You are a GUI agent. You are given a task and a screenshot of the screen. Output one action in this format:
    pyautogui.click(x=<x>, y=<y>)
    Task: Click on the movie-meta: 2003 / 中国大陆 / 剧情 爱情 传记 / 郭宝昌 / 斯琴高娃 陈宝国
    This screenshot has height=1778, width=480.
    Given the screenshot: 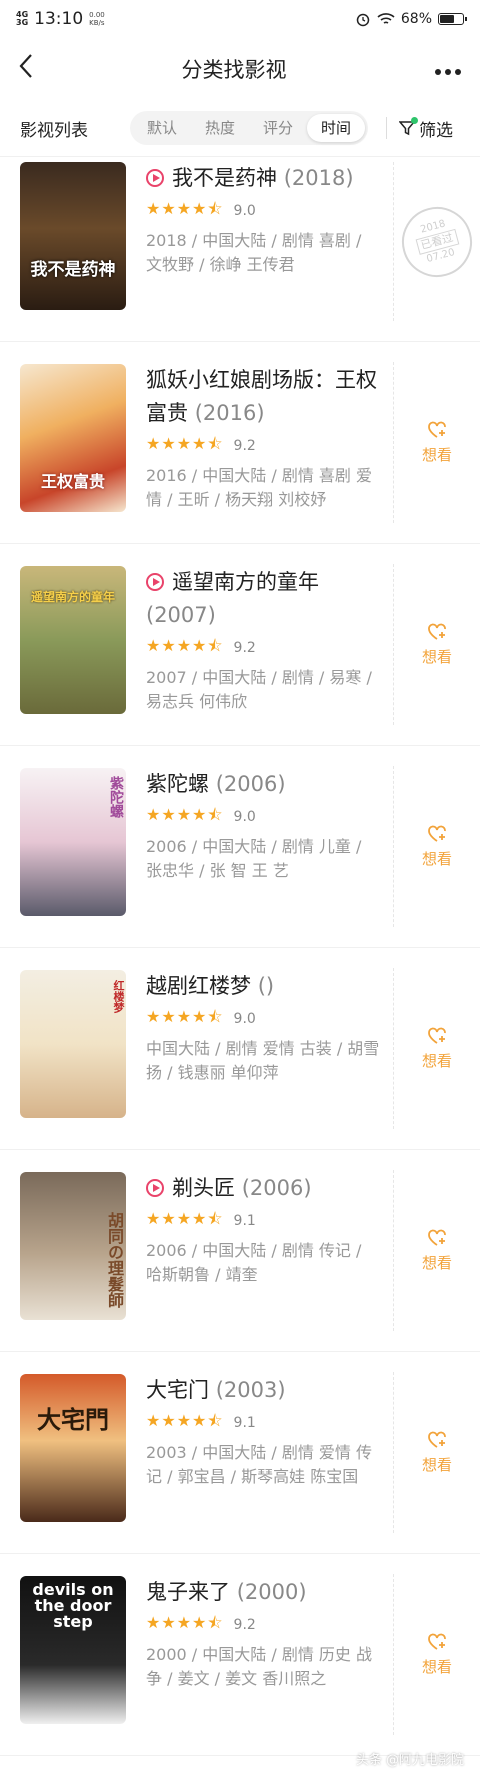 What is the action you would take?
    pyautogui.click(x=259, y=1464)
    